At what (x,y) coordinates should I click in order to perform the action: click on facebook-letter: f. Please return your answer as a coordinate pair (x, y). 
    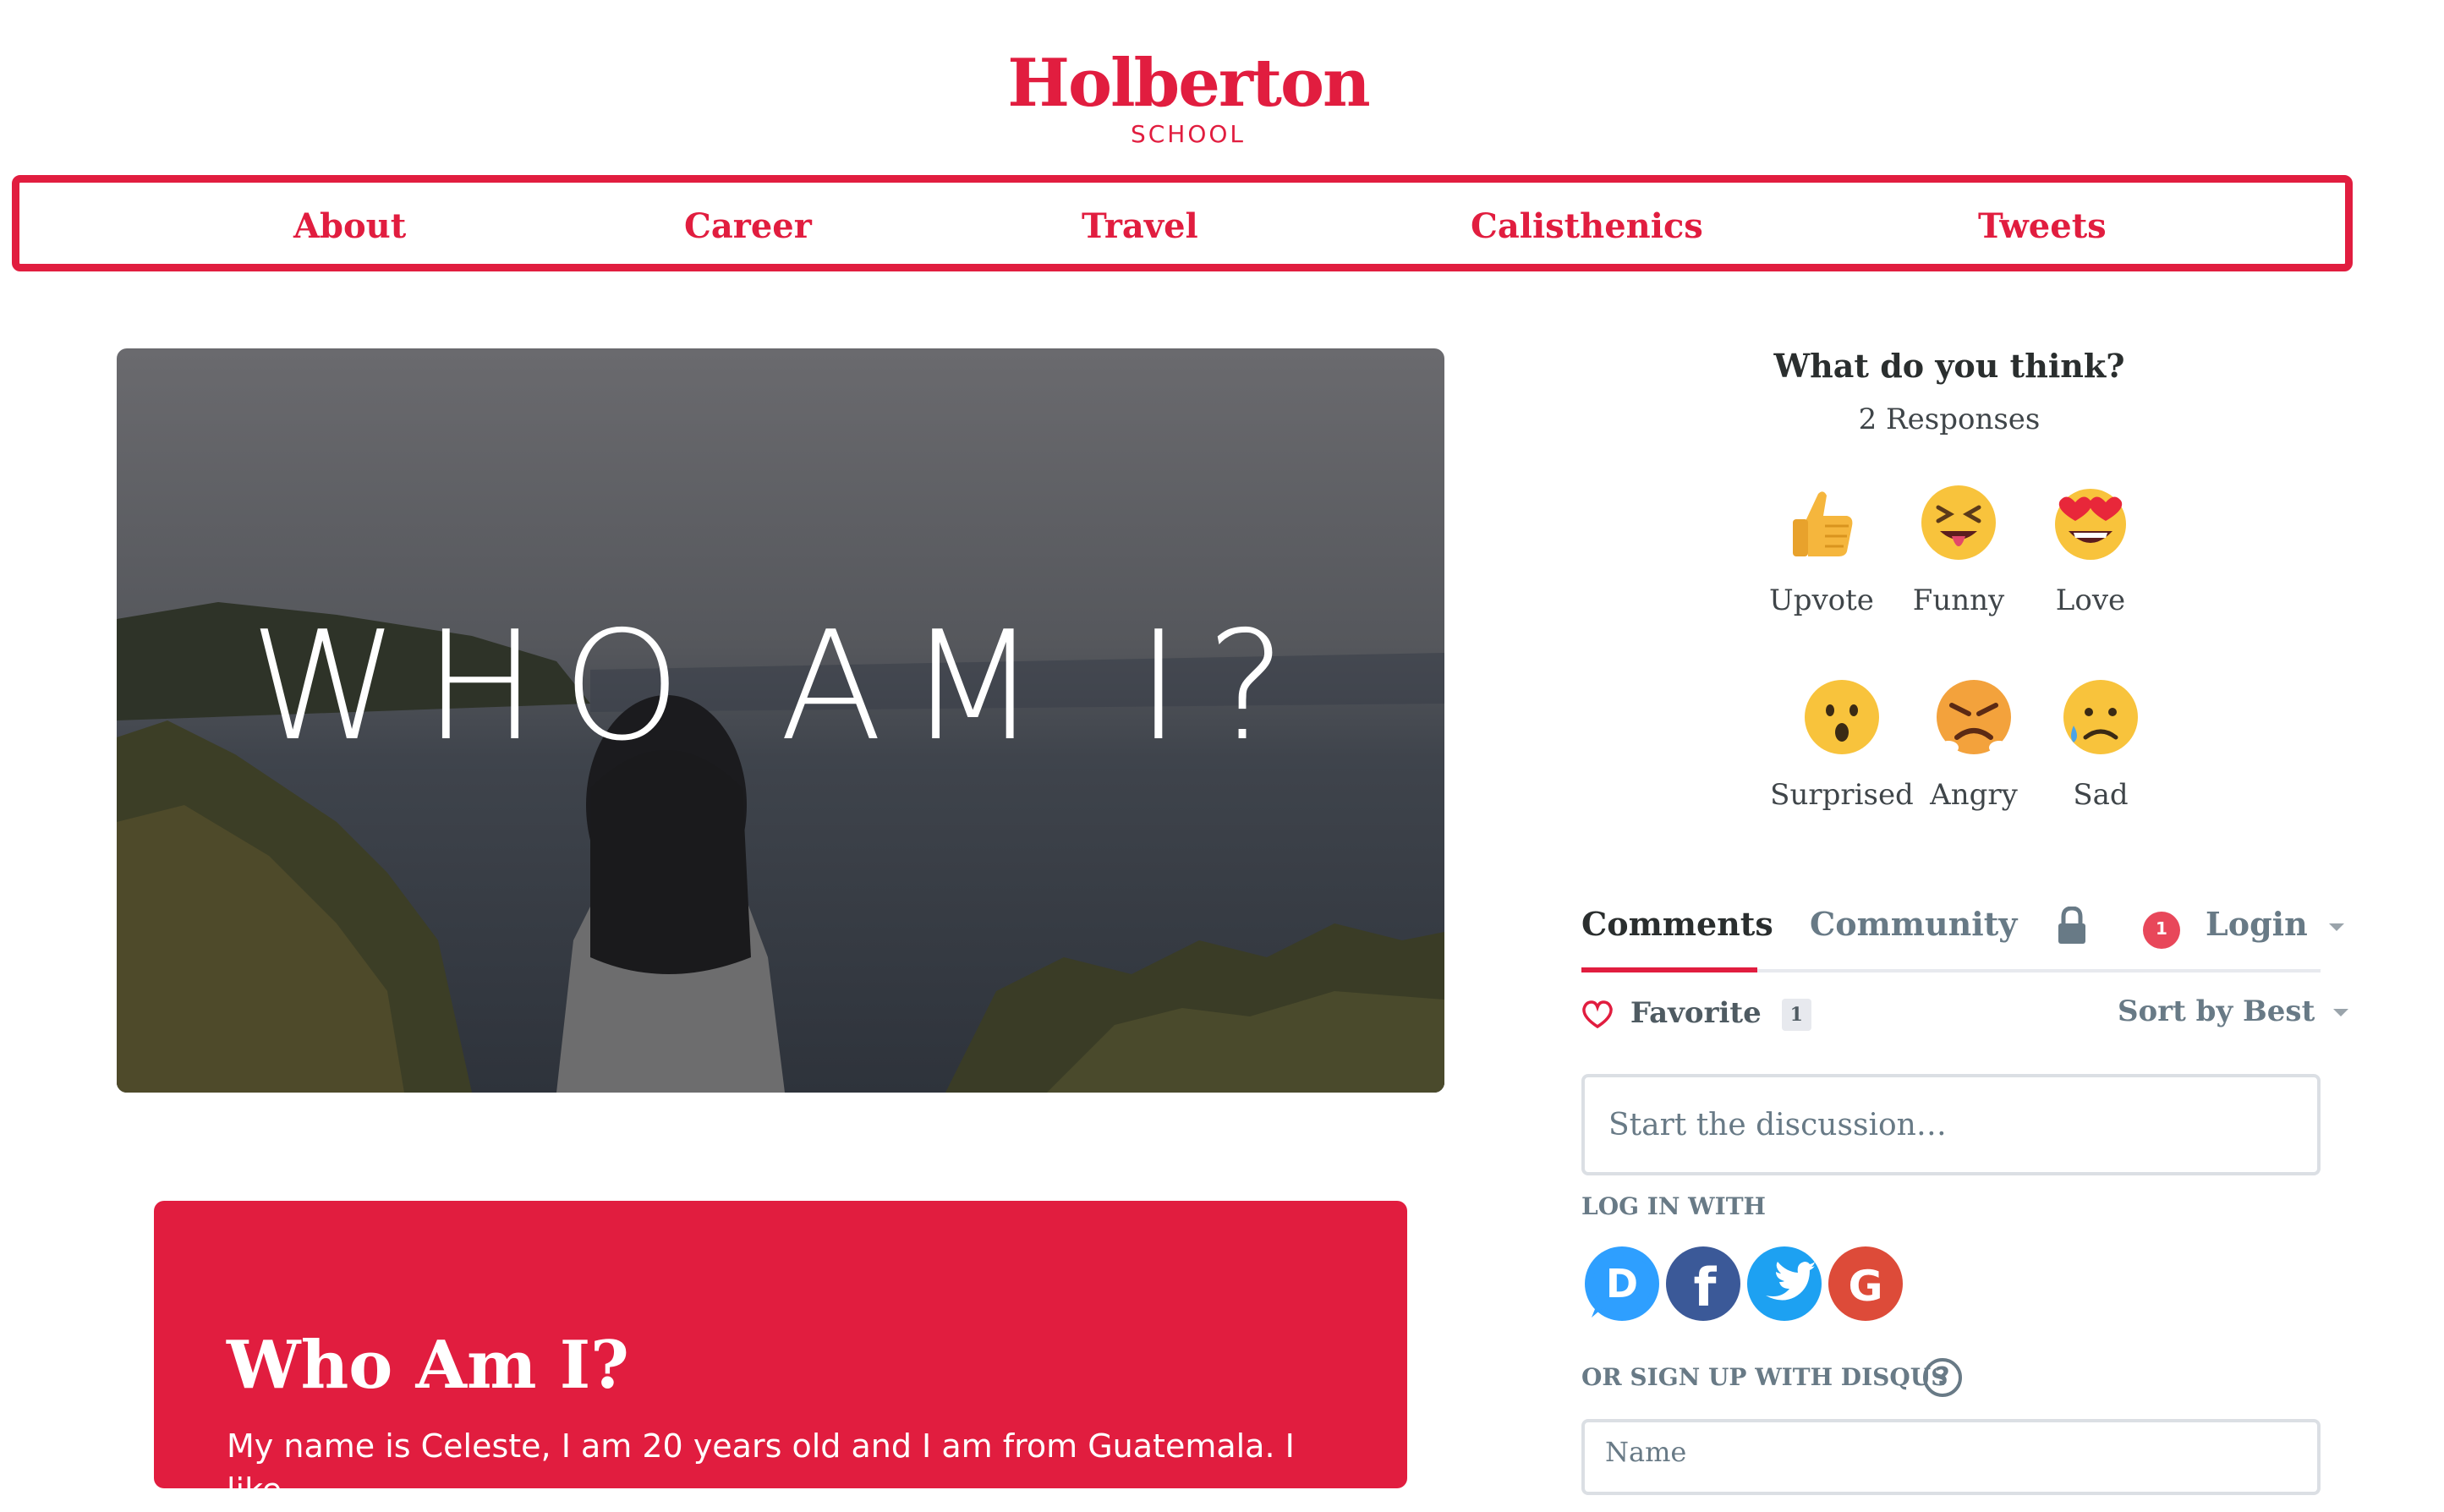
    Looking at the image, I should click on (1706, 1287).